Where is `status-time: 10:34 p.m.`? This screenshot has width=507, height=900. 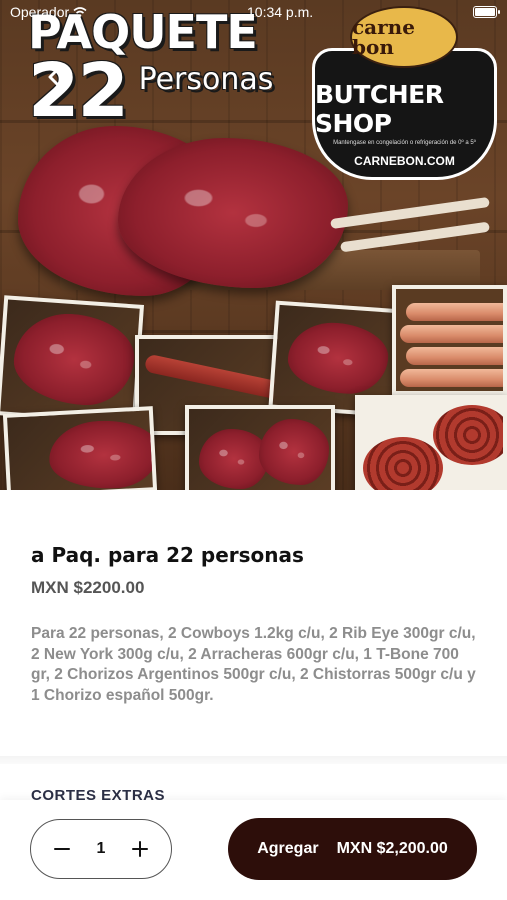
status-time: 10:34 p.m. is located at coordinates (280, 12).